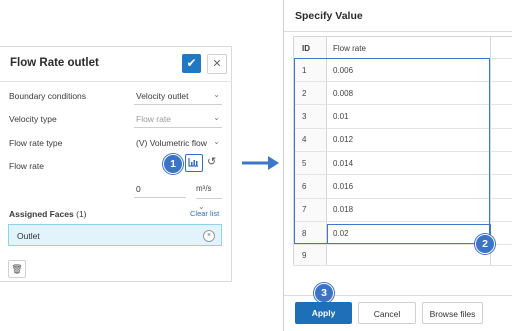 The height and width of the screenshot is (331, 512). Describe the element at coordinates (48, 96) in the screenshot. I see `boundary-conditions-label: Boundary conditions` at that location.